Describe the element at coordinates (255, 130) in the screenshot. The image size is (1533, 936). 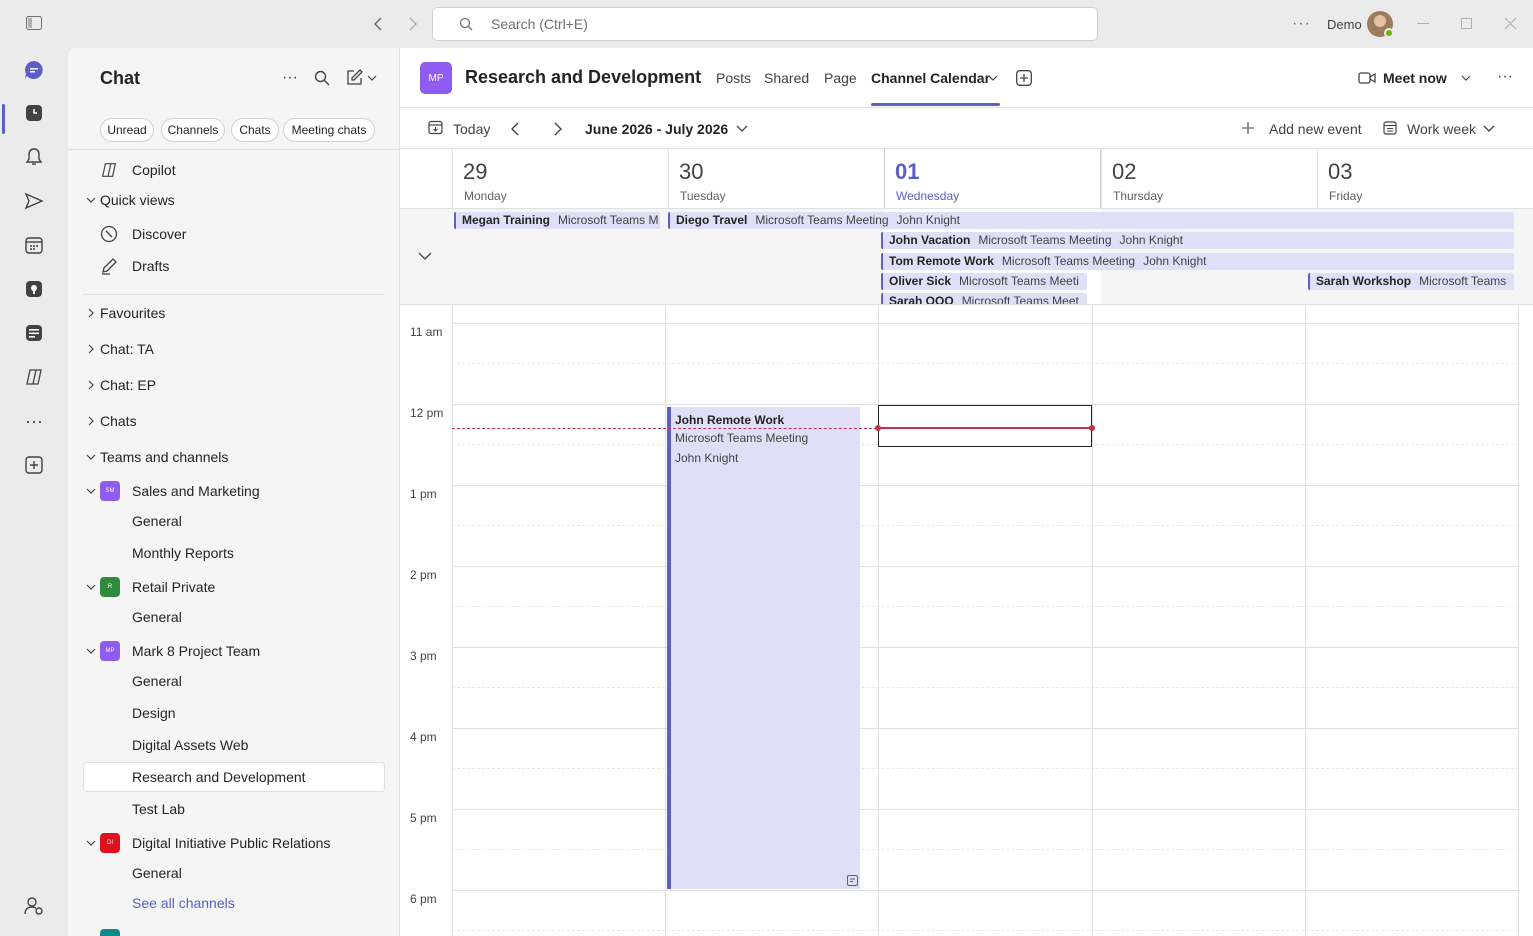
I see `filter-chats: Chats` at that location.